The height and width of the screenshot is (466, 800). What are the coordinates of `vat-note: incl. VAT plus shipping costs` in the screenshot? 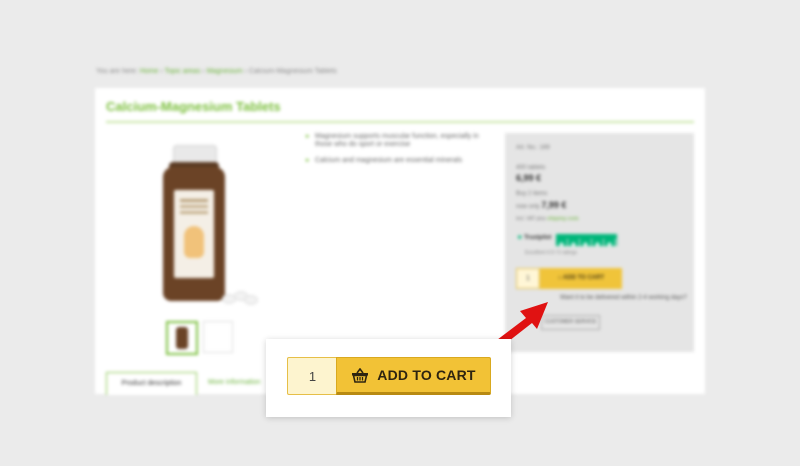 It's located at (547, 219).